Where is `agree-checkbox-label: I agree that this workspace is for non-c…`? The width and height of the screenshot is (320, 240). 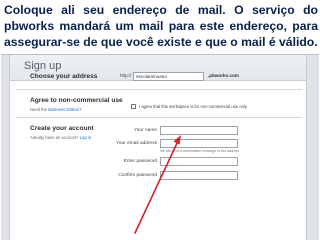
agree-checkbox-label: I agree that this workspace is for non-c… is located at coordinates (193, 106).